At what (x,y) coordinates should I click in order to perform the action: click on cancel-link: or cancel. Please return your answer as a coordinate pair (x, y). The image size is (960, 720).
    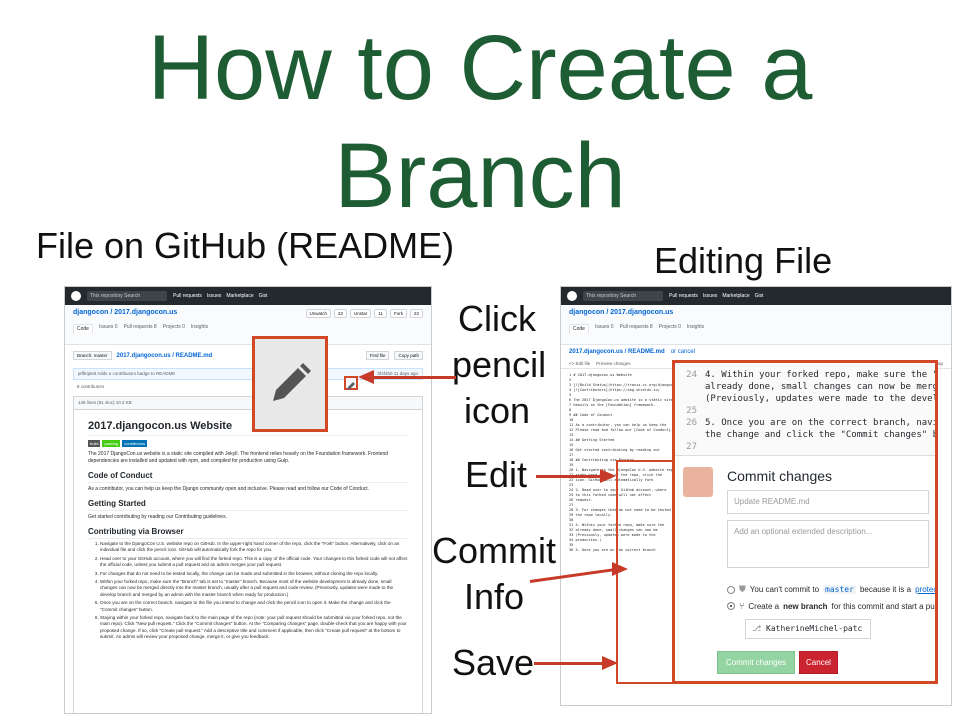
    Looking at the image, I should click on (683, 352).